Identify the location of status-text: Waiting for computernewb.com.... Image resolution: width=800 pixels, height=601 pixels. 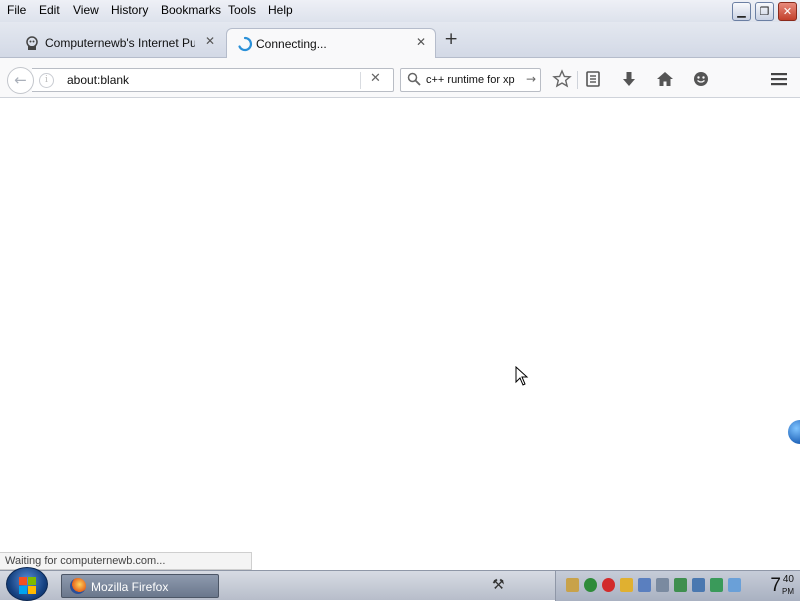
(85, 561).